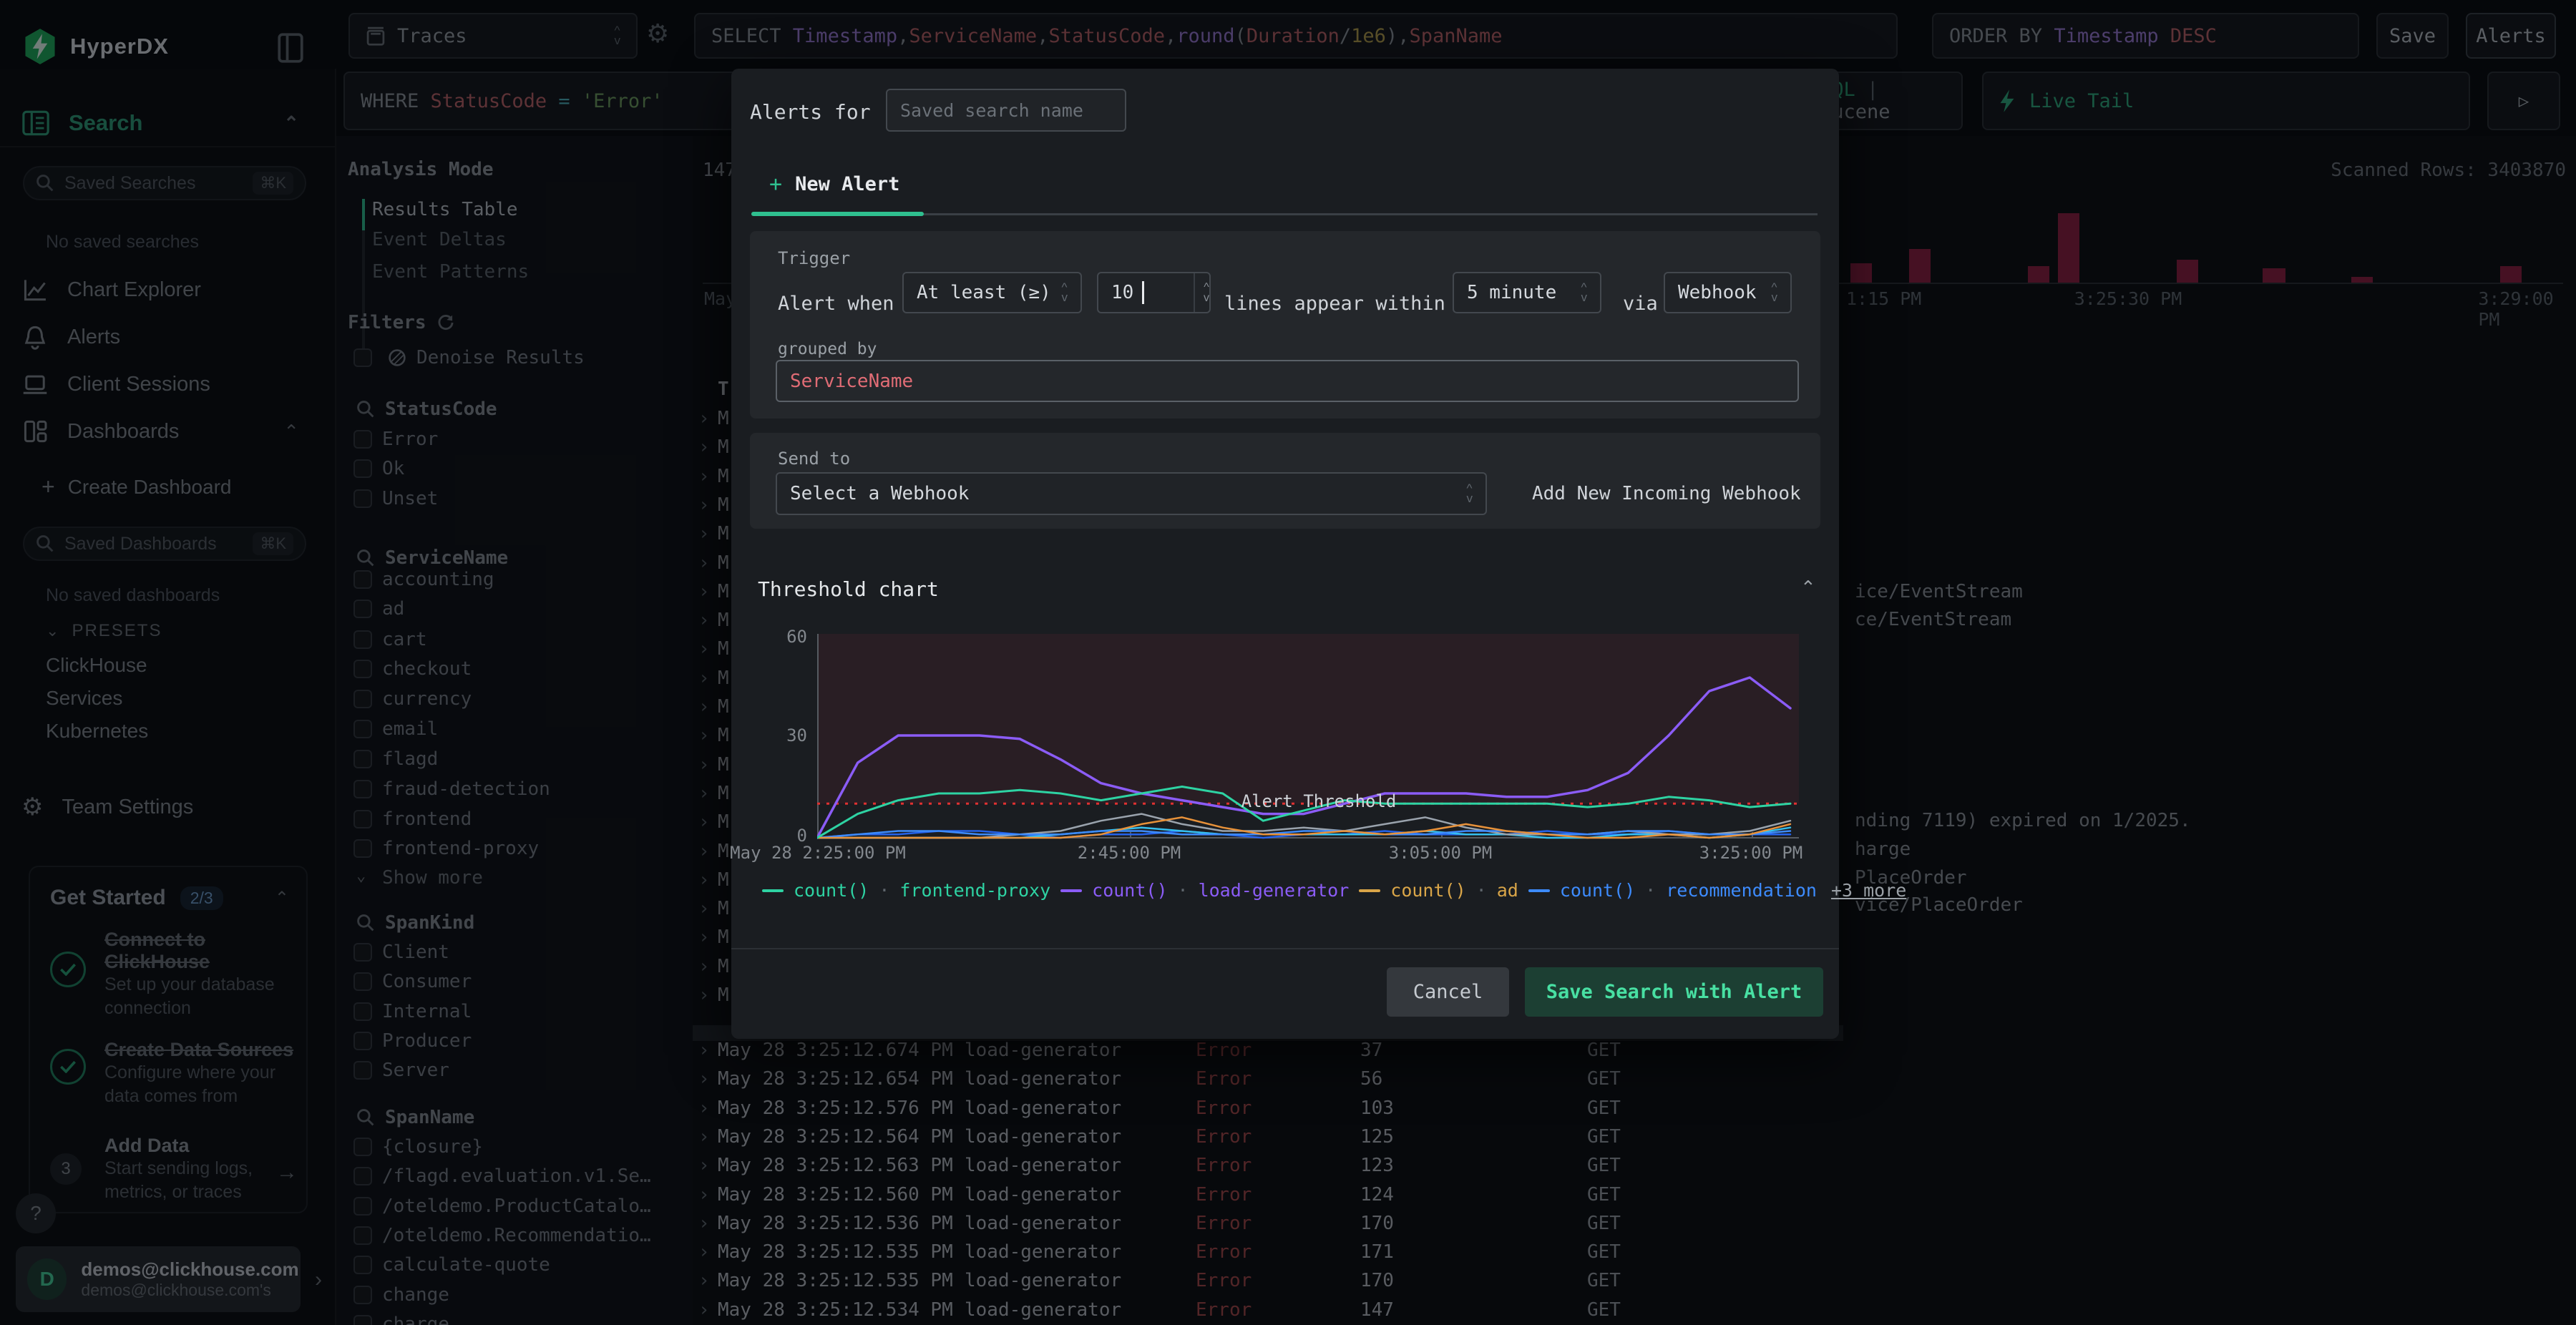  Describe the element at coordinates (837, 214) in the screenshot. I see `tab-underline-active` at that location.